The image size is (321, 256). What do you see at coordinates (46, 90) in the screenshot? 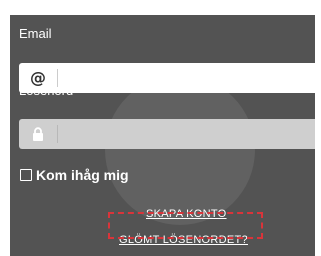
I see `password-label: Lösenord` at bounding box center [46, 90].